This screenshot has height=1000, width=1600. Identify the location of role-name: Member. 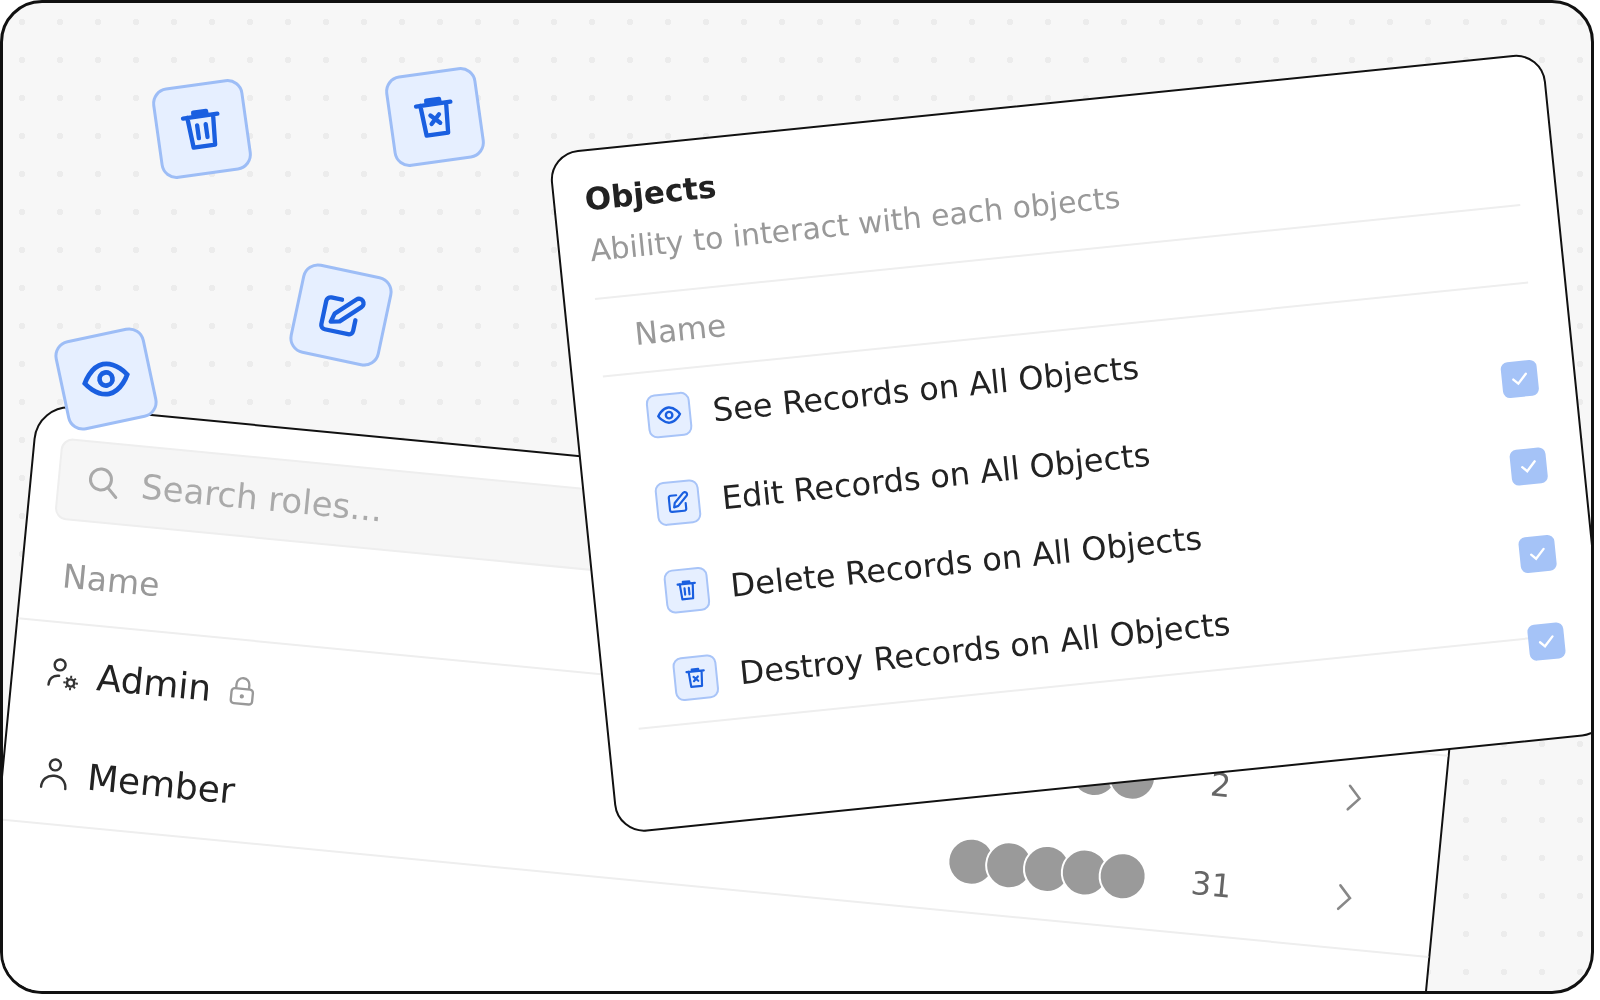
(161, 784).